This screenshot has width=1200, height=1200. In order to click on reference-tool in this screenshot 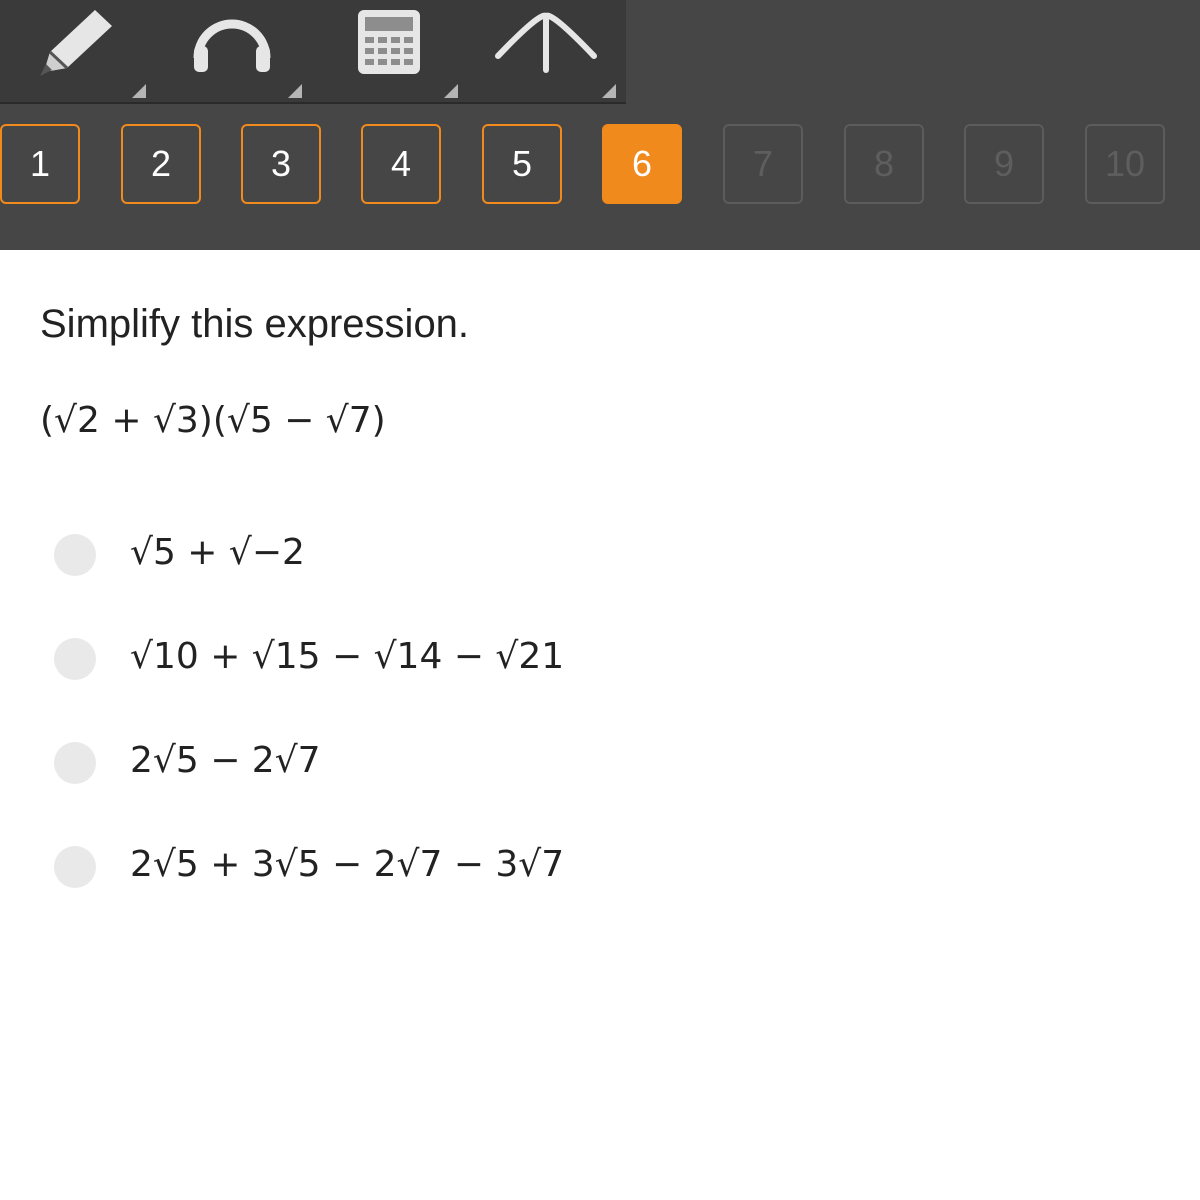, I will do `click(545, 51)`.